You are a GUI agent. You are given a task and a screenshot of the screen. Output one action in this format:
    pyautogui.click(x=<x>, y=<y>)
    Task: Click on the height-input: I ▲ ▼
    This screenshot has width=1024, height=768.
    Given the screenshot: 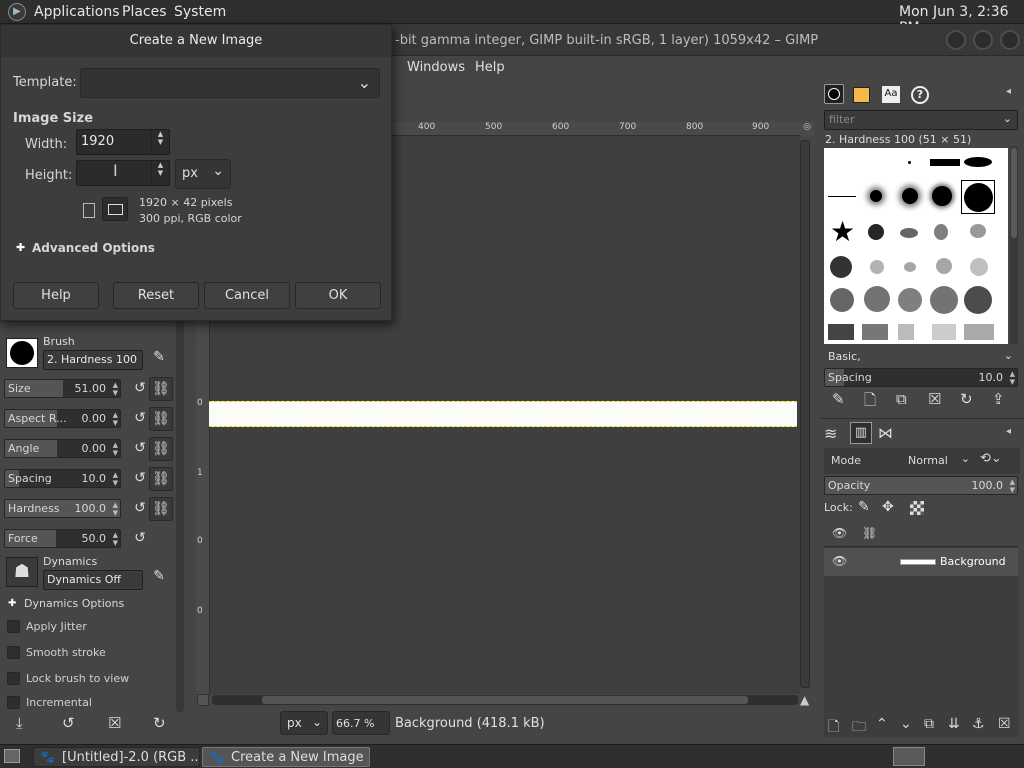 What is the action you would take?
    pyautogui.click(x=123, y=173)
    